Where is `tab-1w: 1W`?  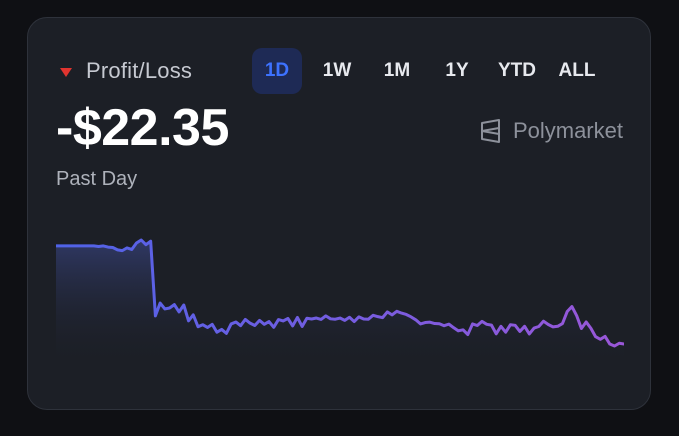 tab-1w: 1W is located at coordinates (337, 71).